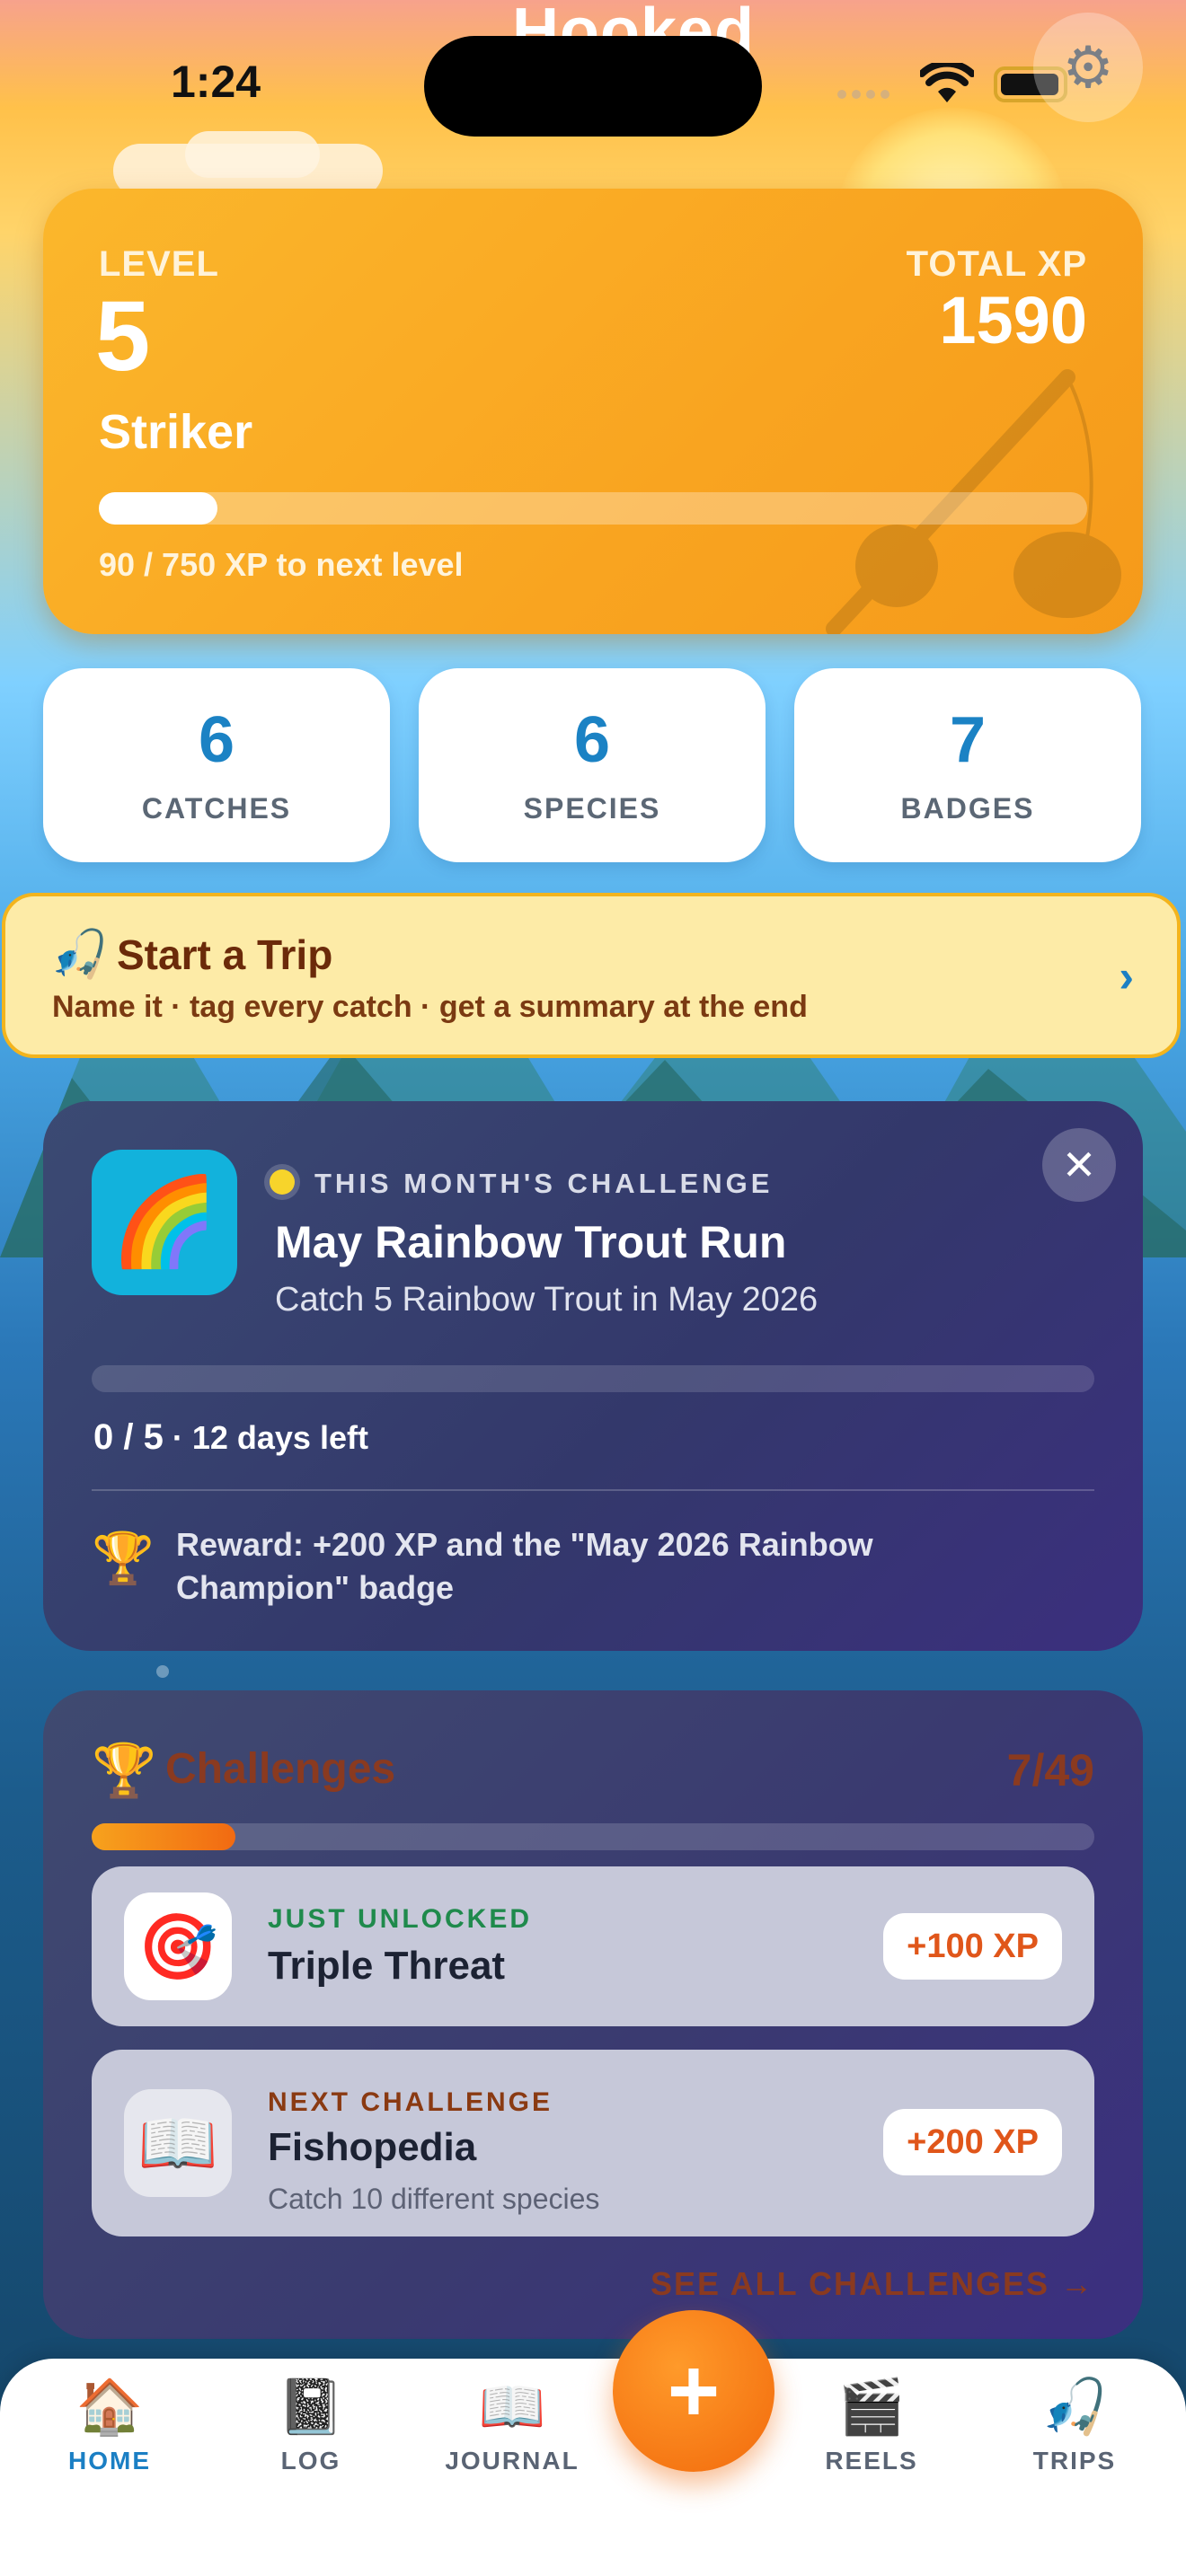 The image size is (1186, 2576). I want to click on open-book-icon: 📖, so click(512, 2407).